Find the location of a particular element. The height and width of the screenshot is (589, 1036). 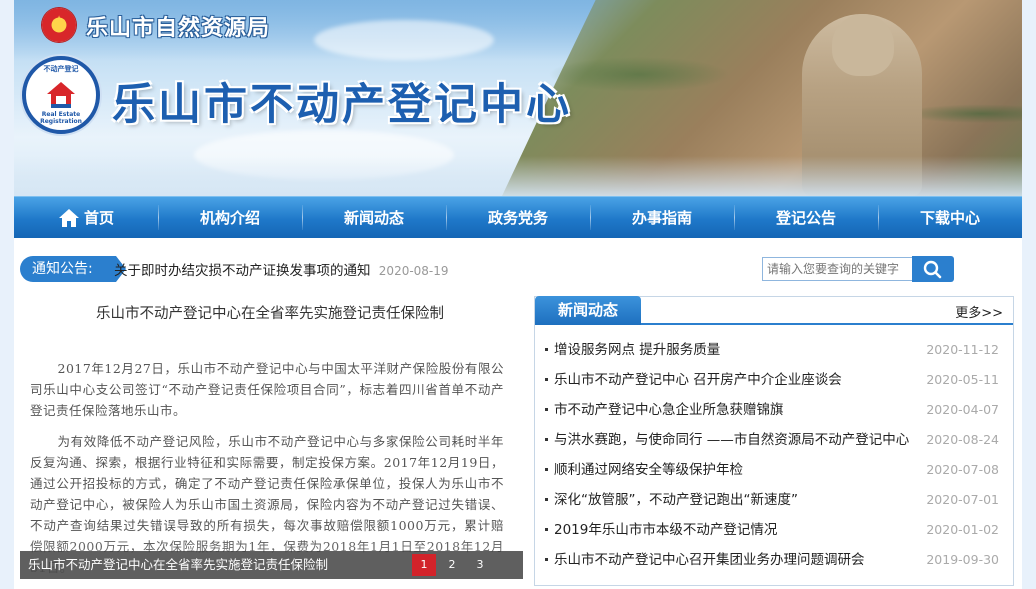

nav-item-label: 机构介绍 is located at coordinates (229, 218).